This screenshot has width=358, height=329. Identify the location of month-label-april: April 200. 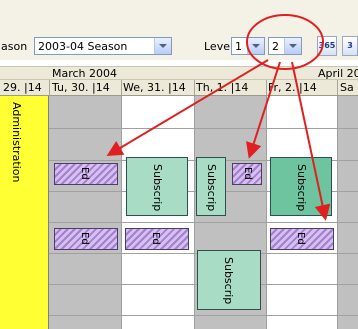
(338, 73).